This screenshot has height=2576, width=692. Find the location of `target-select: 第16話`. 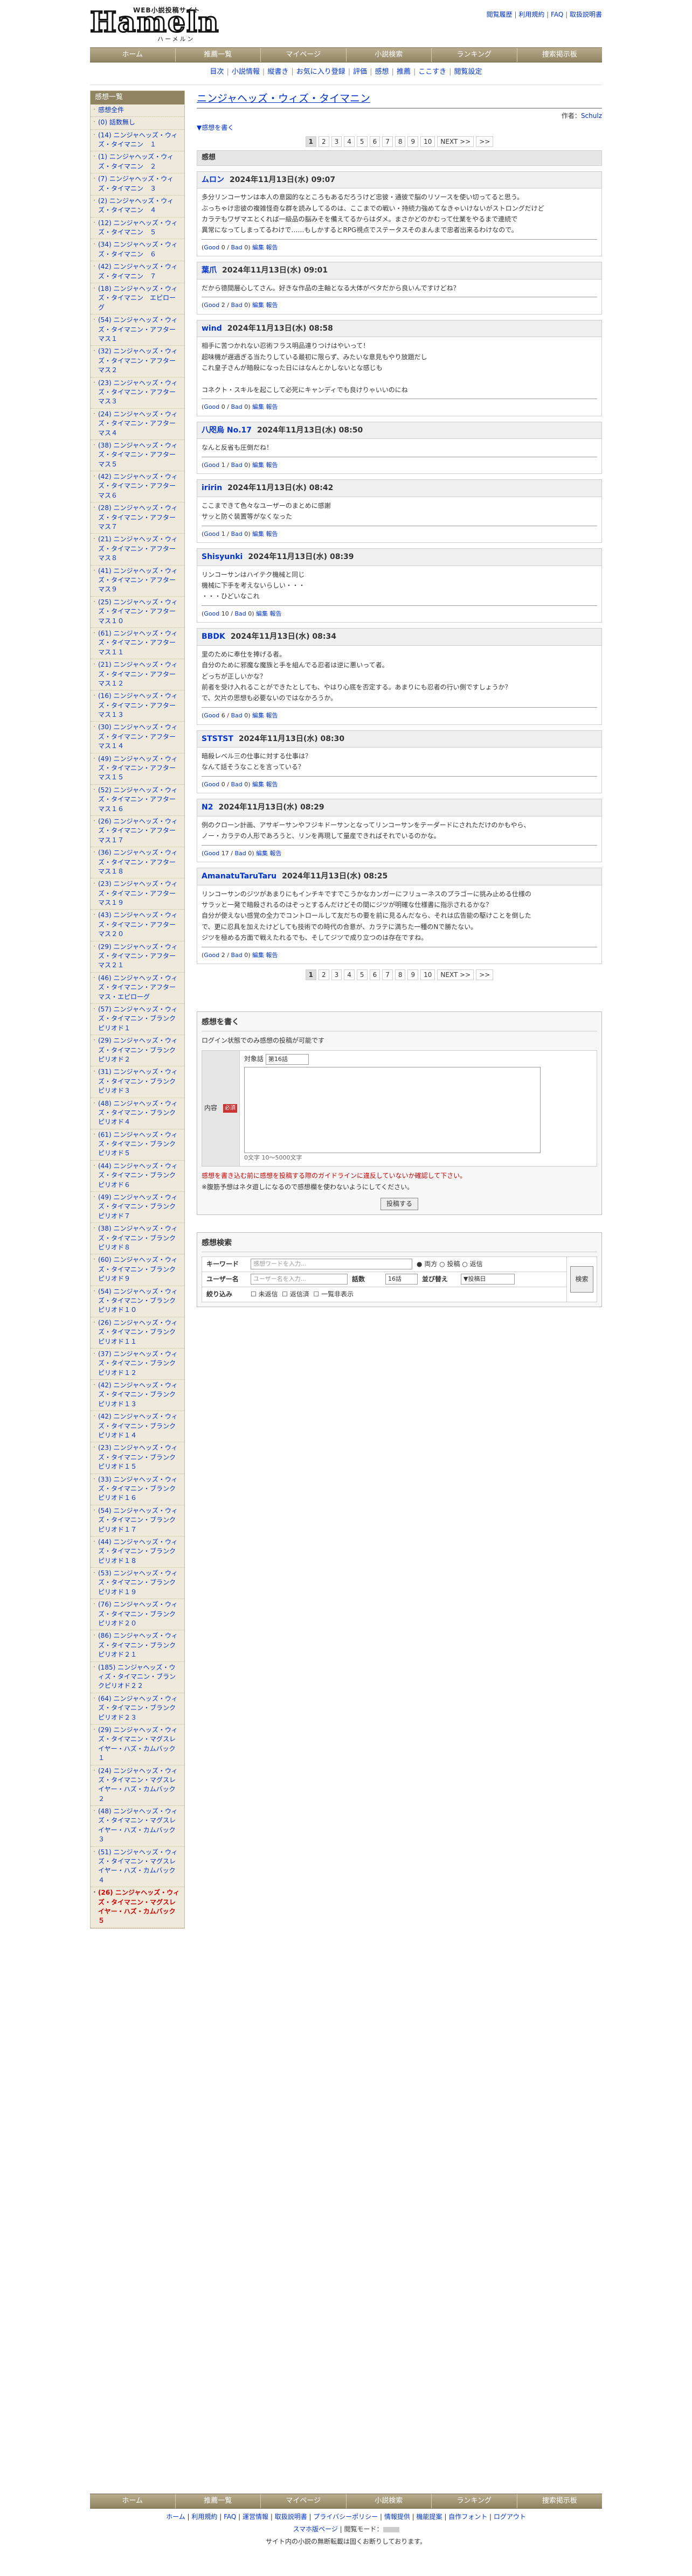

target-select: 第16話 is located at coordinates (287, 1059).